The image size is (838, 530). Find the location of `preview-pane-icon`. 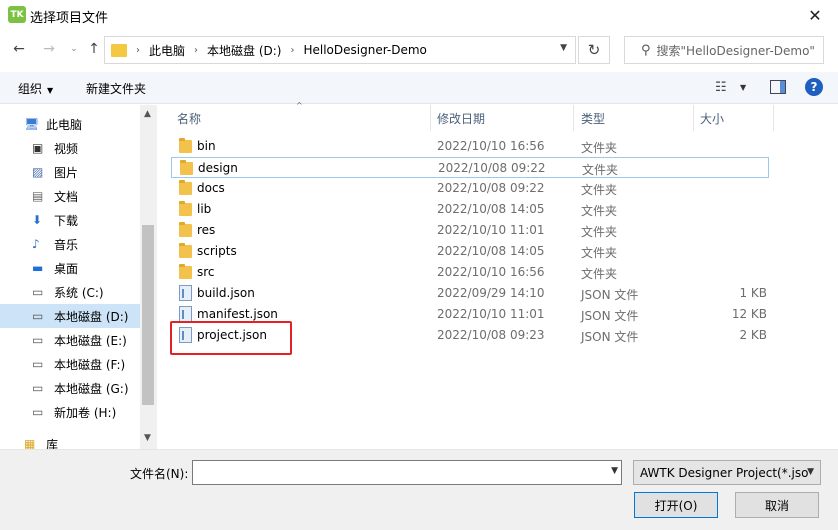

preview-pane-icon is located at coordinates (778, 87).